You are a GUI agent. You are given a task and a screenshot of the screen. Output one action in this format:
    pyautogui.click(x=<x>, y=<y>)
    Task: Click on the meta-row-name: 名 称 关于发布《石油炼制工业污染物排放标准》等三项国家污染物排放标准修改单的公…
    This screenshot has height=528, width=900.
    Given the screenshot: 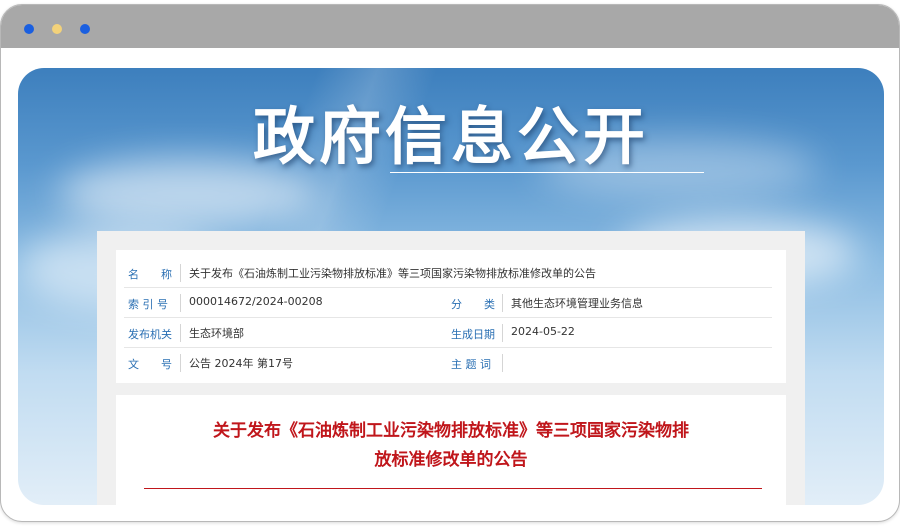 What is the action you would take?
    pyautogui.click(x=451, y=273)
    